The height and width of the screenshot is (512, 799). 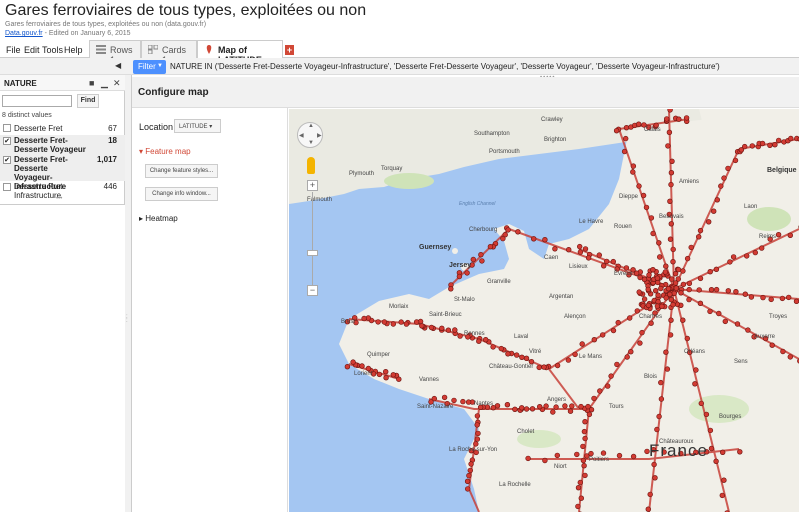 What do you see at coordinates (363, 374) in the screenshot?
I see `map-label-lorient: Lorient` at bounding box center [363, 374].